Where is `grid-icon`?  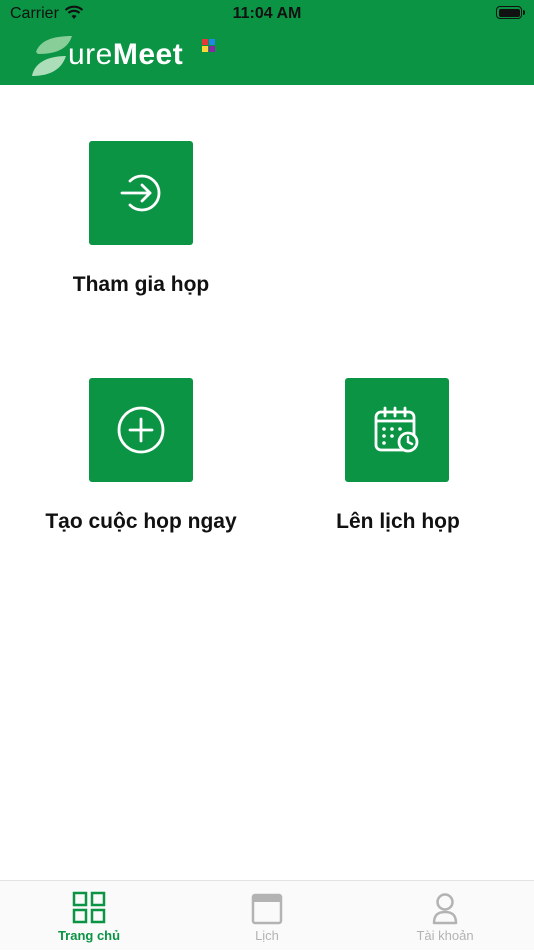
grid-icon is located at coordinates (89, 907).